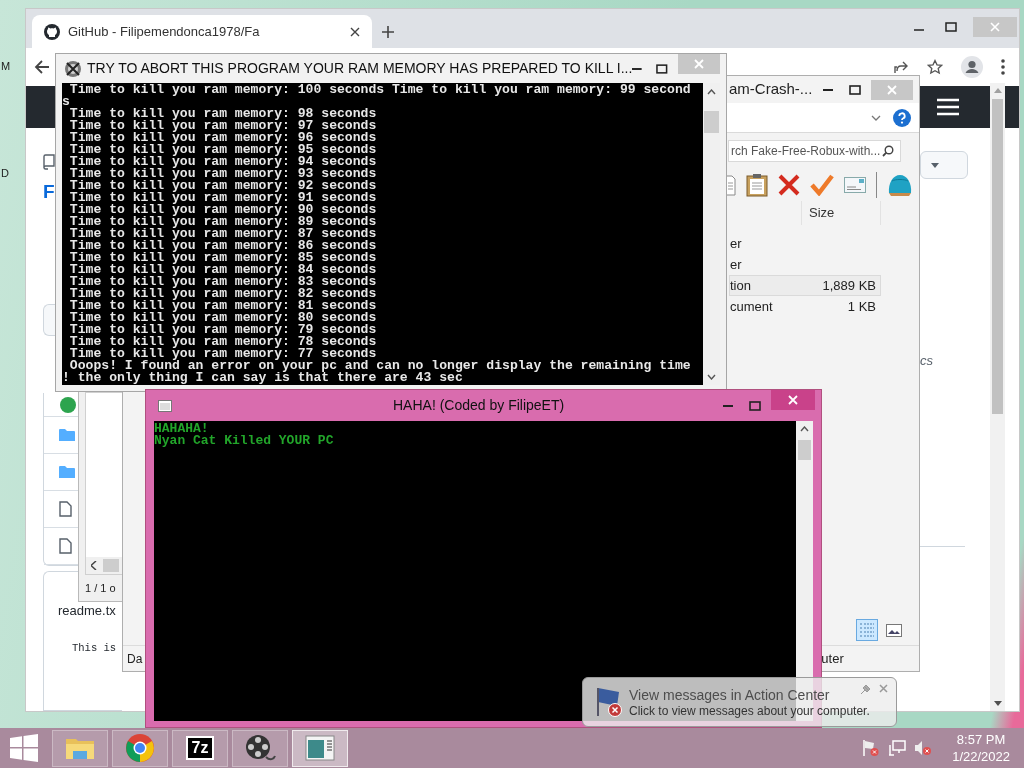 This screenshot has width=1024, height=768. Describe the element at coordinates (757, 185) in the screenshot. I see `clipboard-icon` at that location.